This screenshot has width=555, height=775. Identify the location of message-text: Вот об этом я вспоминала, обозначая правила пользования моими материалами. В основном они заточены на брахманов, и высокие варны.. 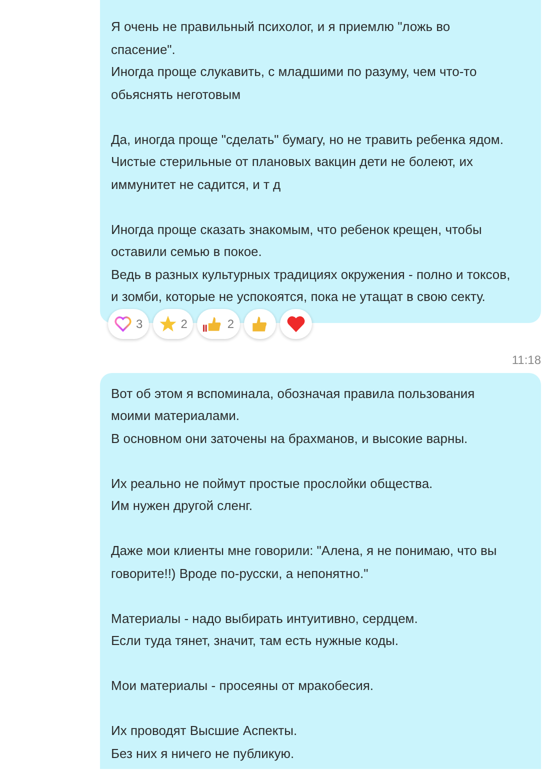
(293, 416).